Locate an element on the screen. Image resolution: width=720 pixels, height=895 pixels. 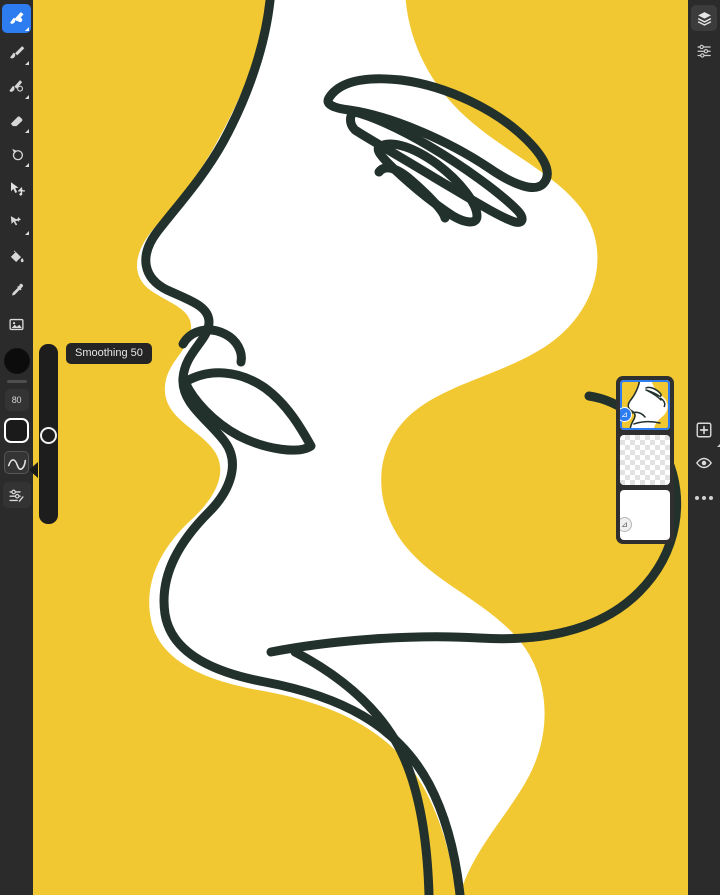
eraser-icon is located at coordinates (16, 121).